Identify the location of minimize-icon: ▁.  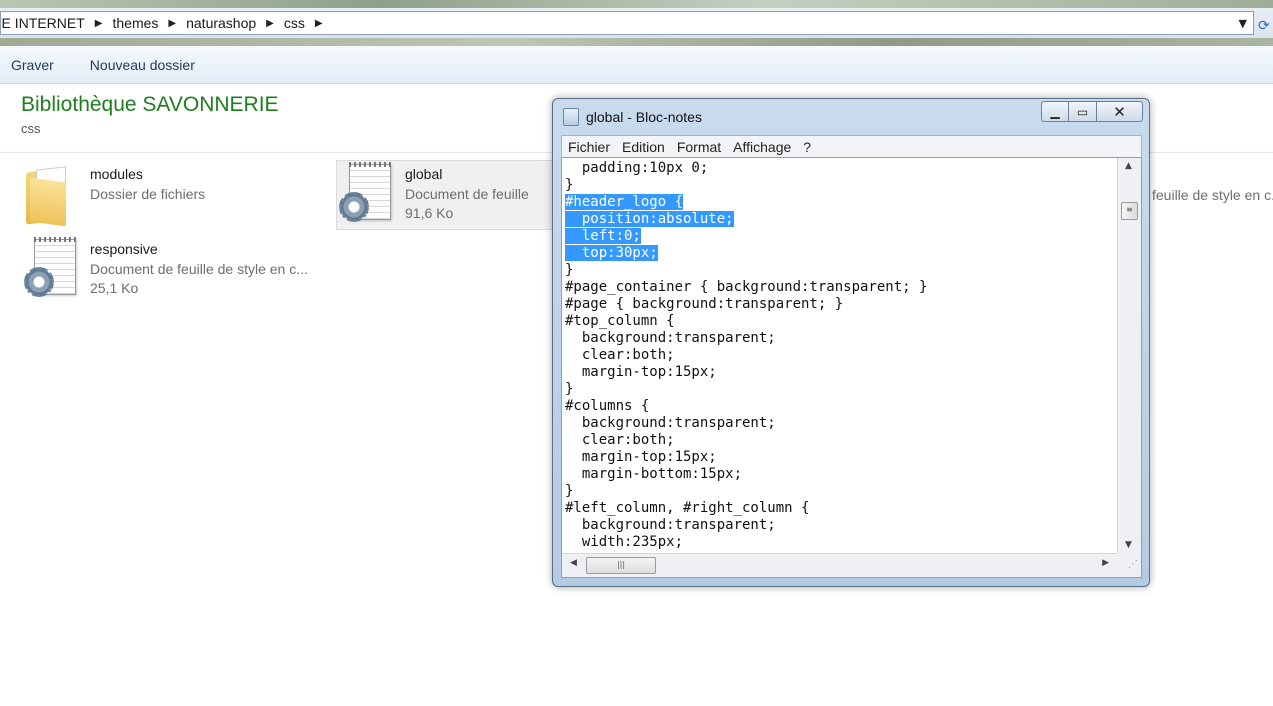
(1055, 111).